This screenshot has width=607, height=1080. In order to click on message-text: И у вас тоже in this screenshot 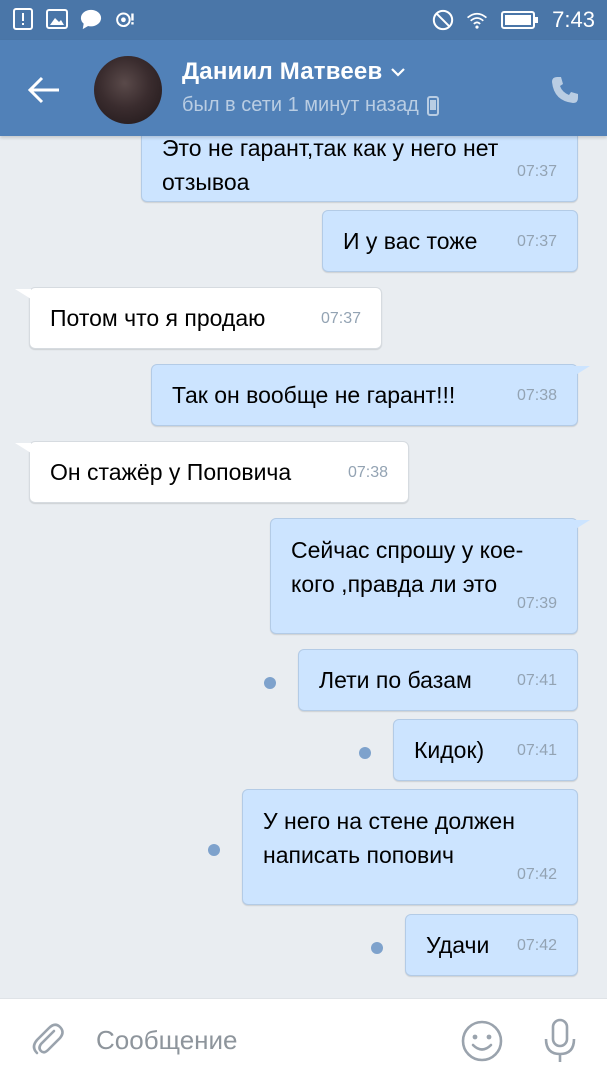, I will do `click(410, 241)`.